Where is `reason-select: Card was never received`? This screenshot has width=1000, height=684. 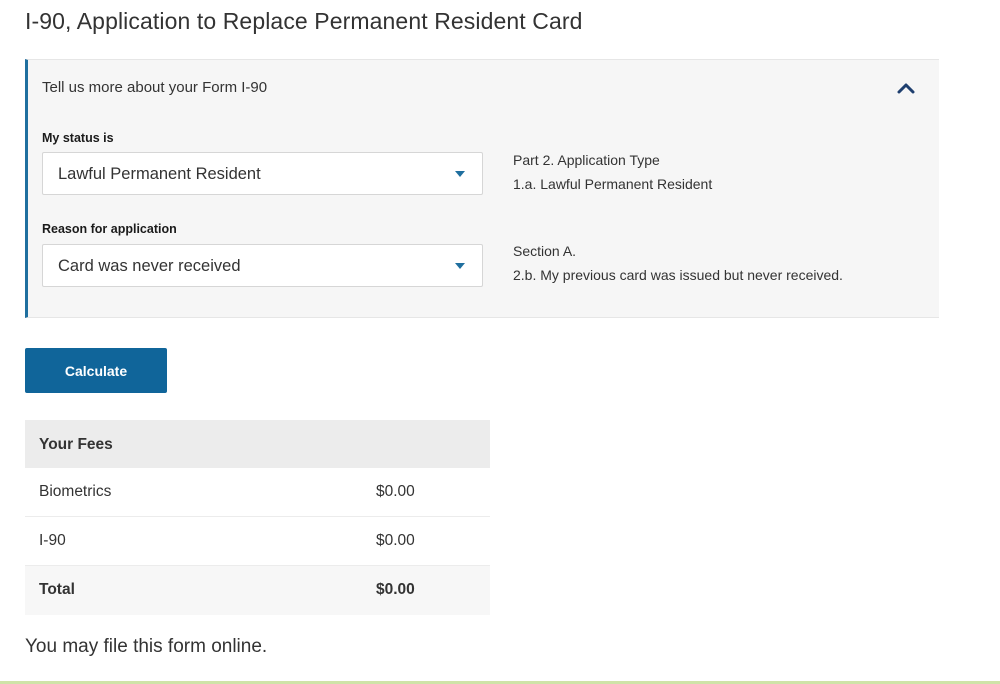 reason-select: Card was never received is located at coordinates (262, 265).